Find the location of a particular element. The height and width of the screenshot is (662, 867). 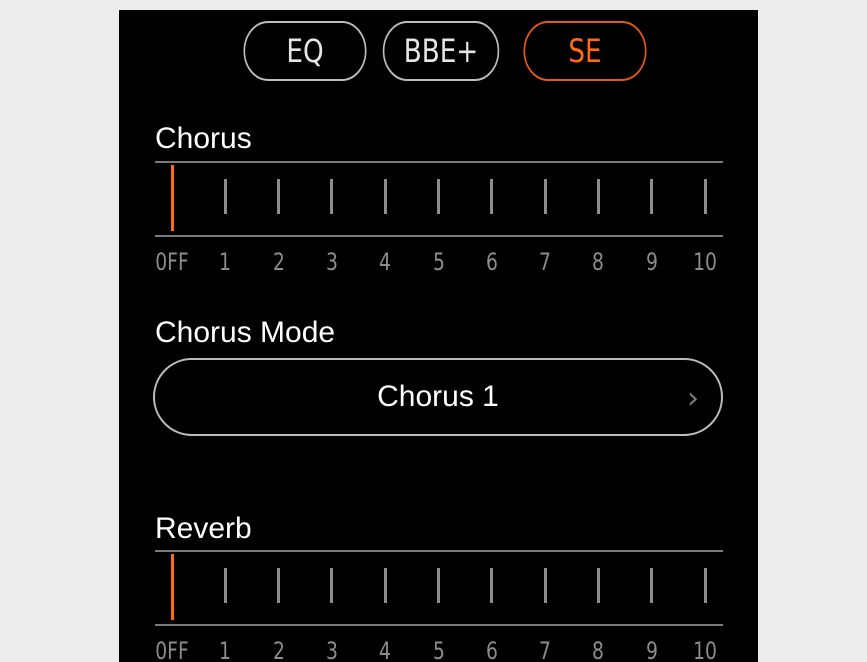

tab-bar: EQ BBE+ SE is located at coordinates (438, 53).